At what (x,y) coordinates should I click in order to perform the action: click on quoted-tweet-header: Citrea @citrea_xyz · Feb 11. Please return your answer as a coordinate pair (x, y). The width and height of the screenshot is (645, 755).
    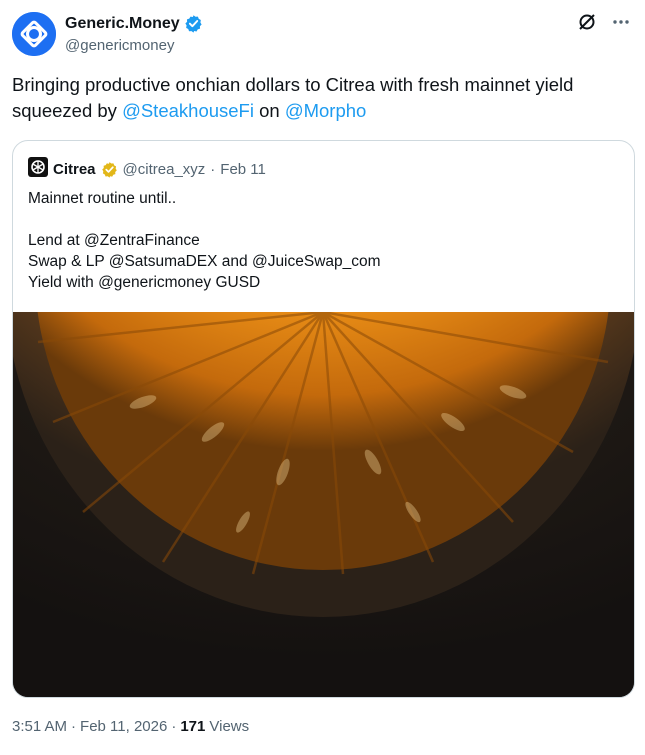
    Looking at the image, I should click on (147, 169).